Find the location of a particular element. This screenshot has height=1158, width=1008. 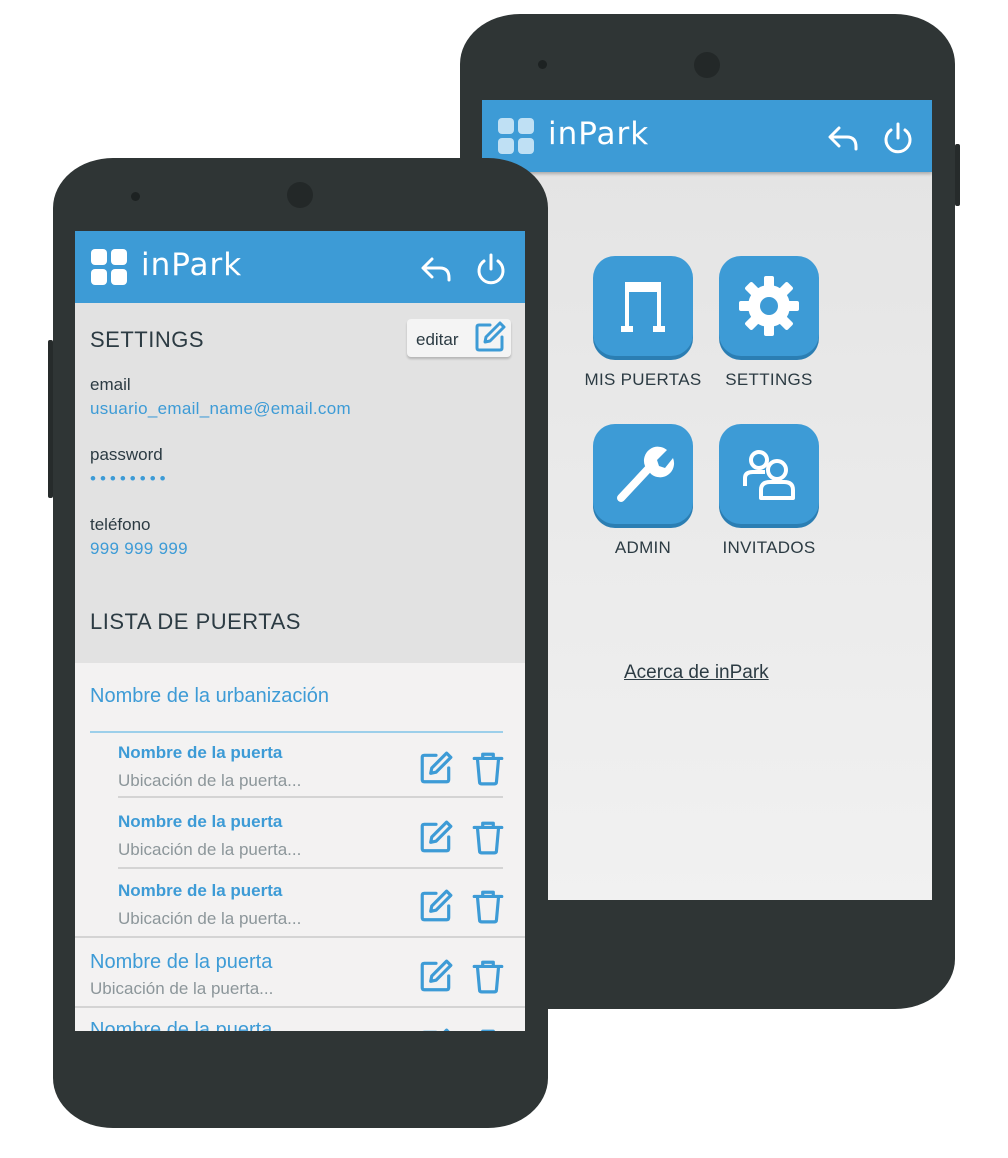

tile-admin: ADMIN is located at coordinates (643, 491).